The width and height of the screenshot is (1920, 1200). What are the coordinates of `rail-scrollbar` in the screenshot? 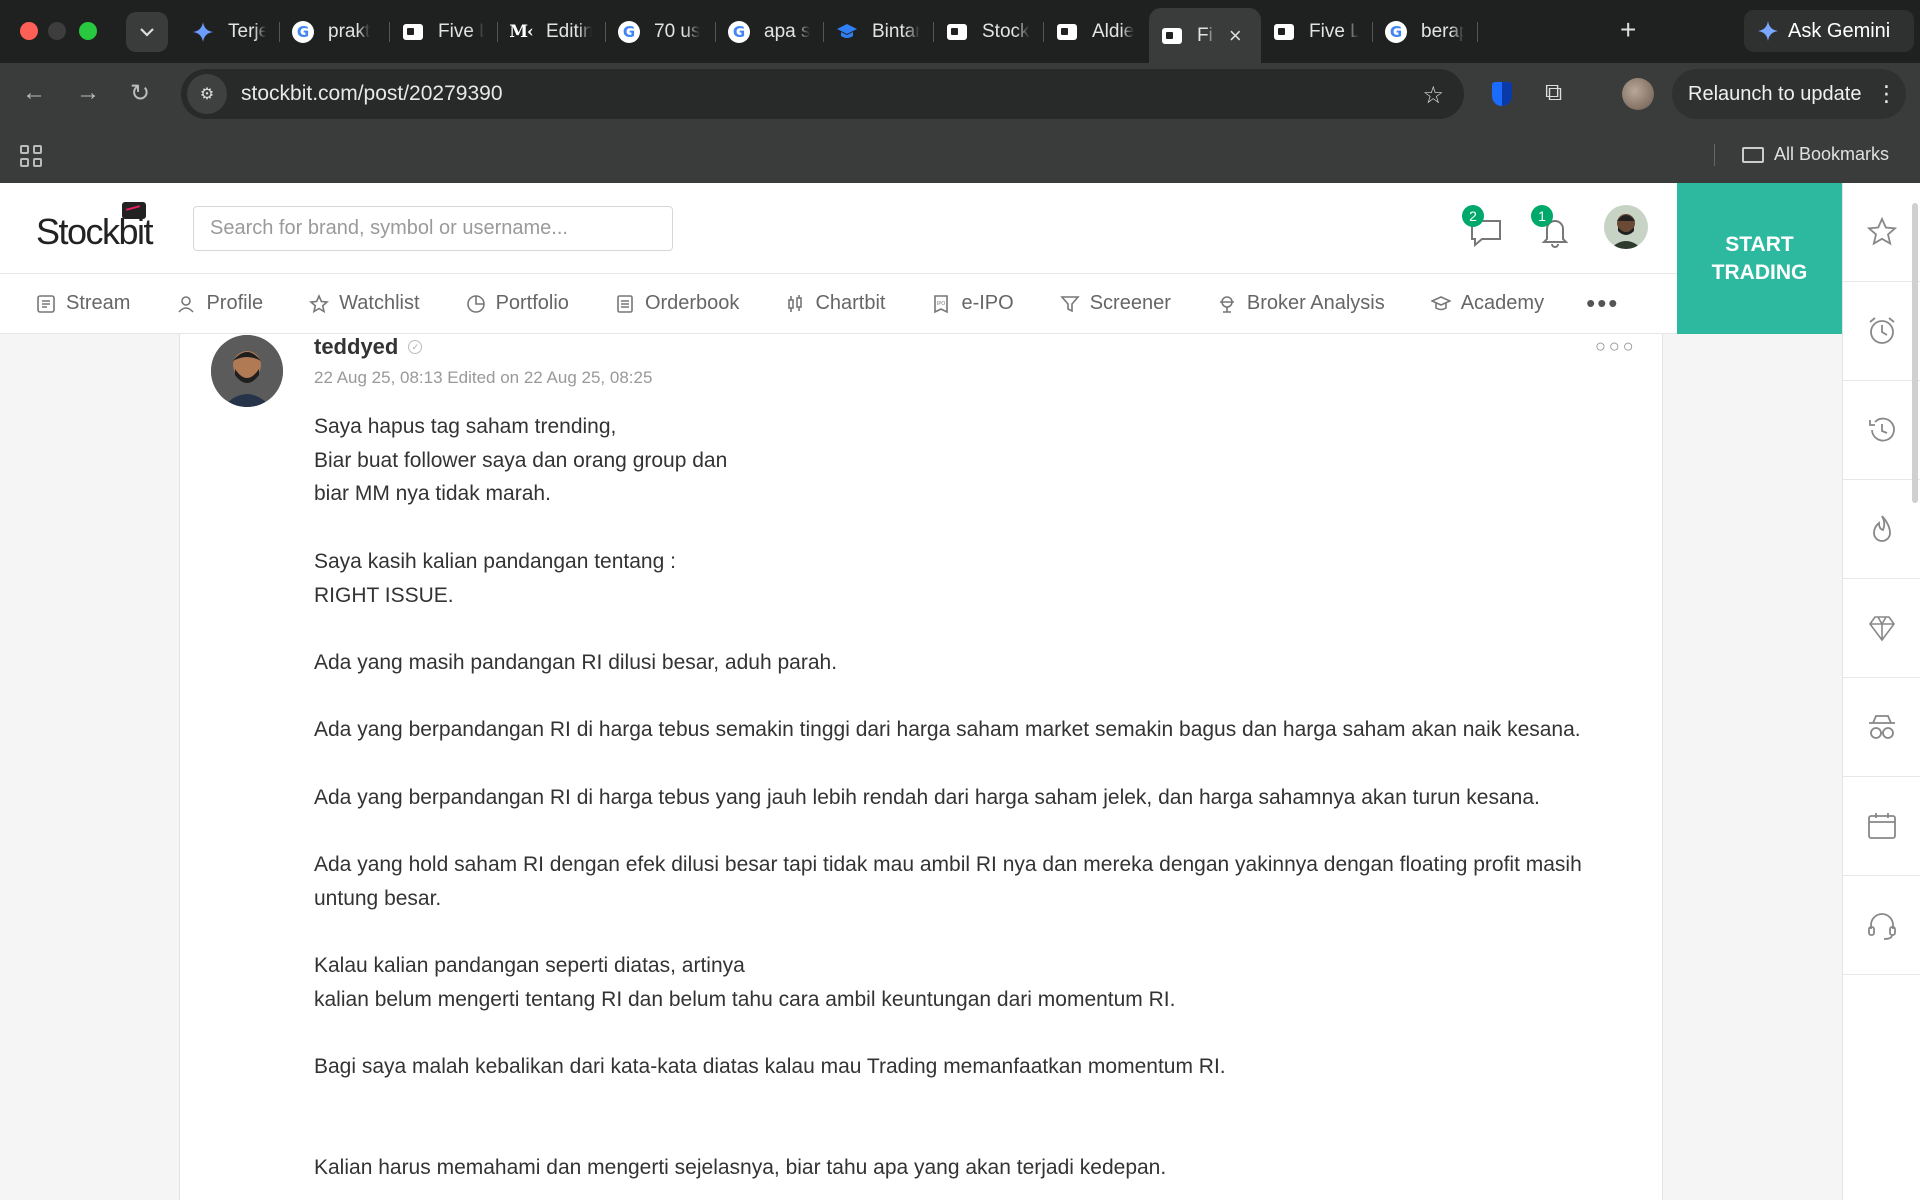 It's located at (1915, 353).